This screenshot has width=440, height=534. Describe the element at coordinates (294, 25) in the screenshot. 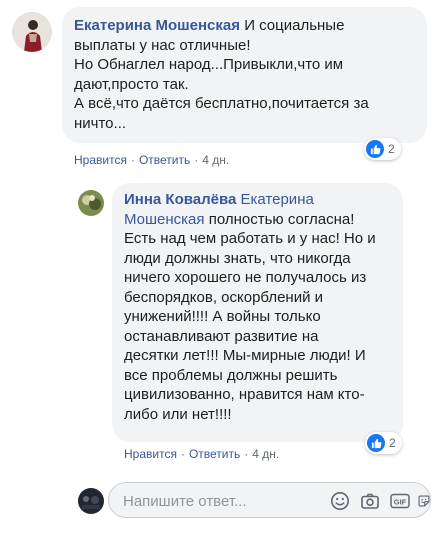

I see `comment-text: И социальные` at that location.